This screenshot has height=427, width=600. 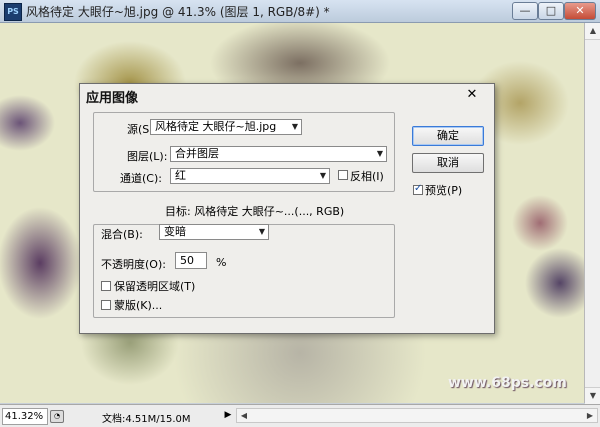 I want to click on channel-label: 通道(C):, so click(x=141, y=178).